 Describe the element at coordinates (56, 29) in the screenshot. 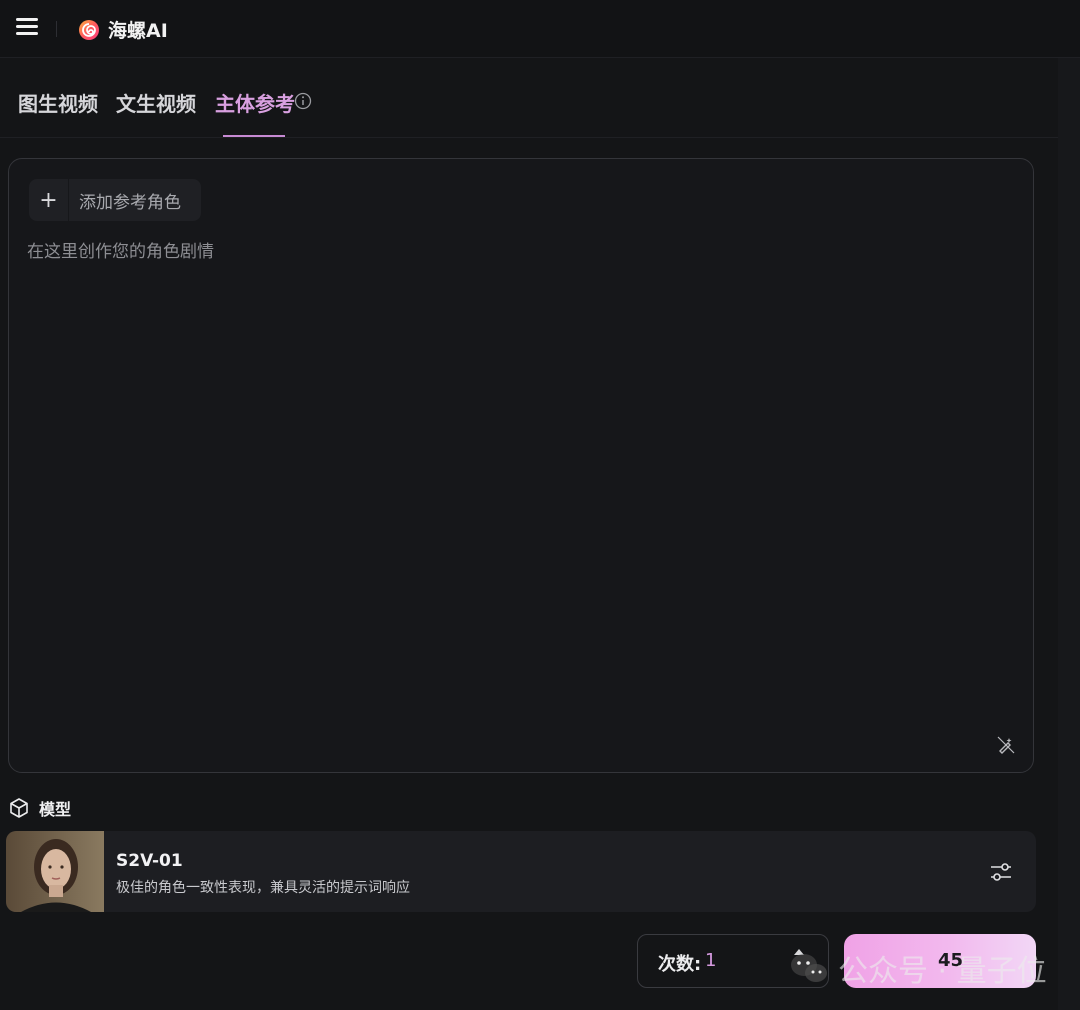

I see `header-divider` at that location.